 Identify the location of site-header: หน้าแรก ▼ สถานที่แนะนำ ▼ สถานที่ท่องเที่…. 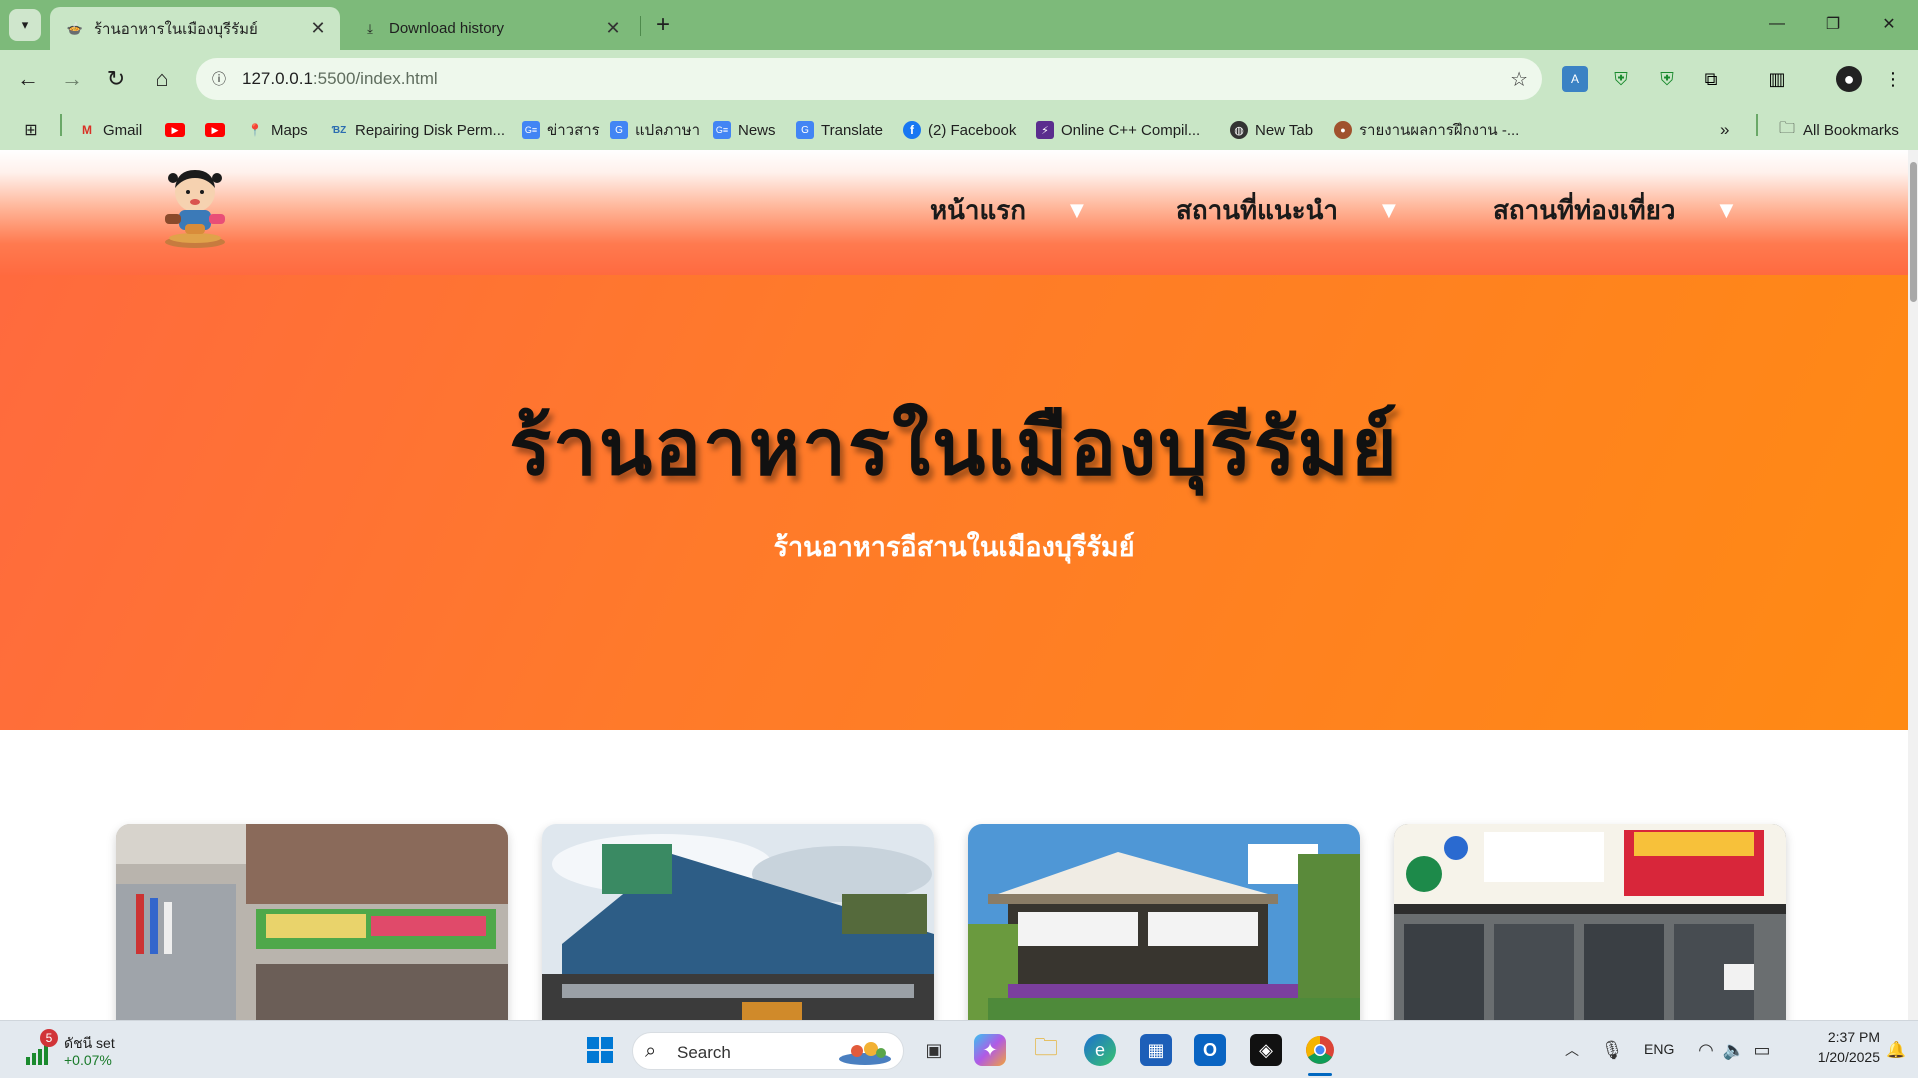
(954, 212).